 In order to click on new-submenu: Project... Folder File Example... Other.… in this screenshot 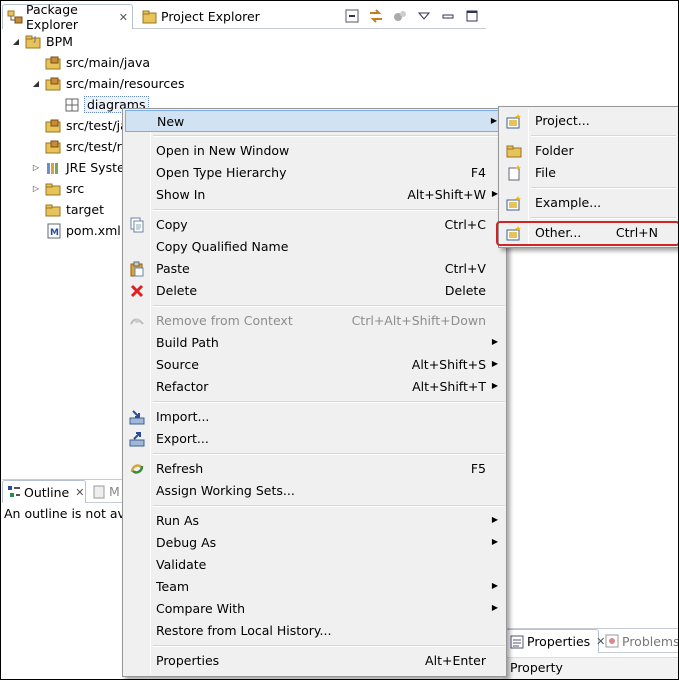, I will do `click(588, 177)`.